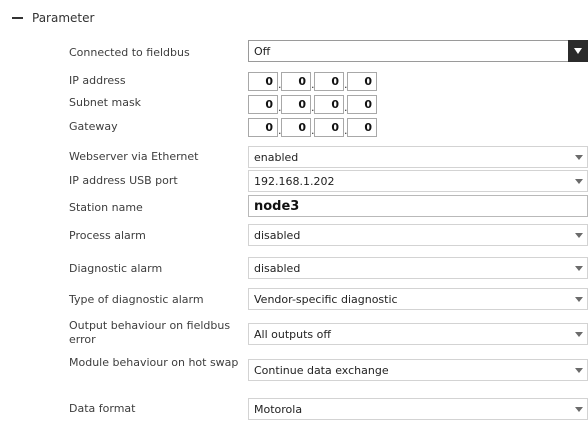  What do you see at coordinates (136, 299) in the screenshot?
I see `label-diagnostic-type: Type of diagnostic alarm` at bounding box center [136, 299].